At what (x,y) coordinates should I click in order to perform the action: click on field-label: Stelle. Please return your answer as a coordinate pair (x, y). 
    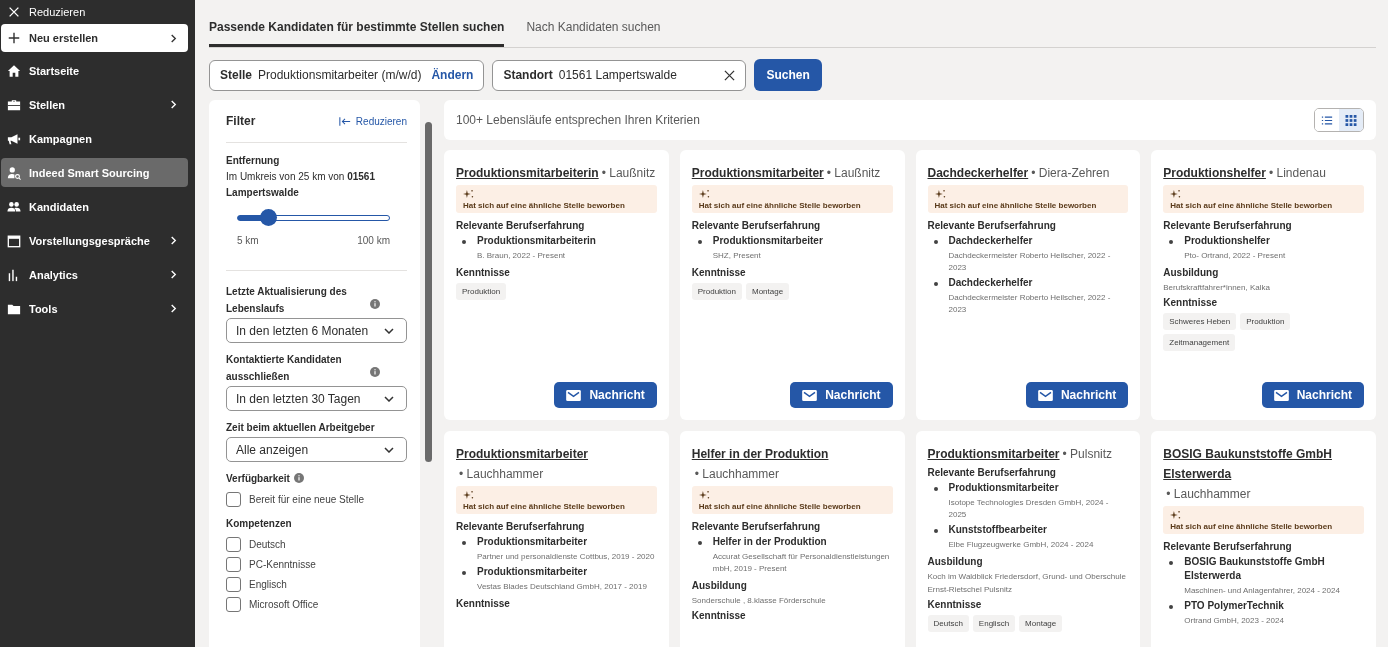
    Looking at the image, I should click on (236, 75).